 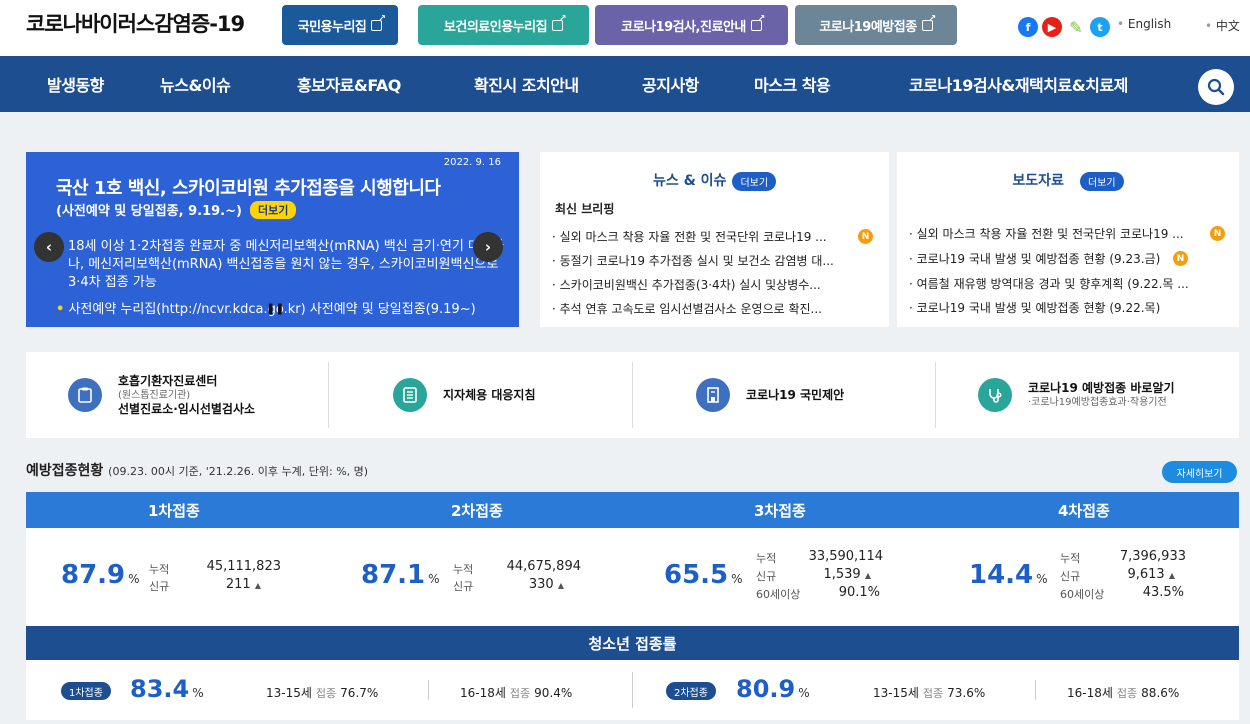 I want to click on test-guide-button: 코로나19검사,진료안내, so click(x=691, y=25).